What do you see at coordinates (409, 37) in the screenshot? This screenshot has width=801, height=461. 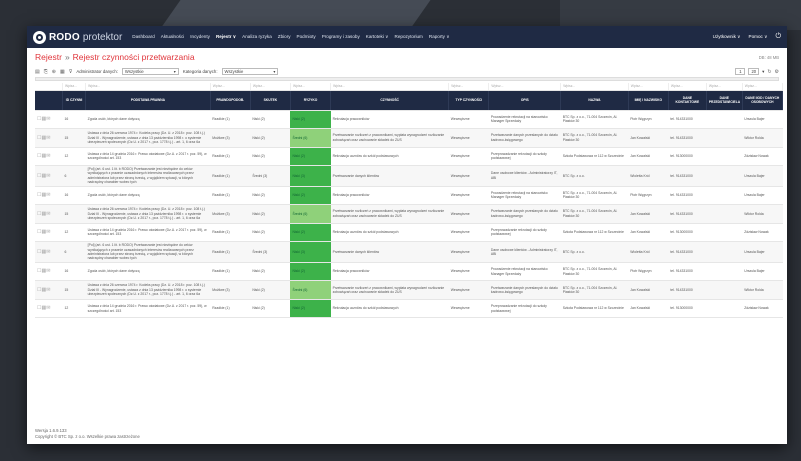 I see `nav-item: Repozytorium` at bounding box center [409, 37].